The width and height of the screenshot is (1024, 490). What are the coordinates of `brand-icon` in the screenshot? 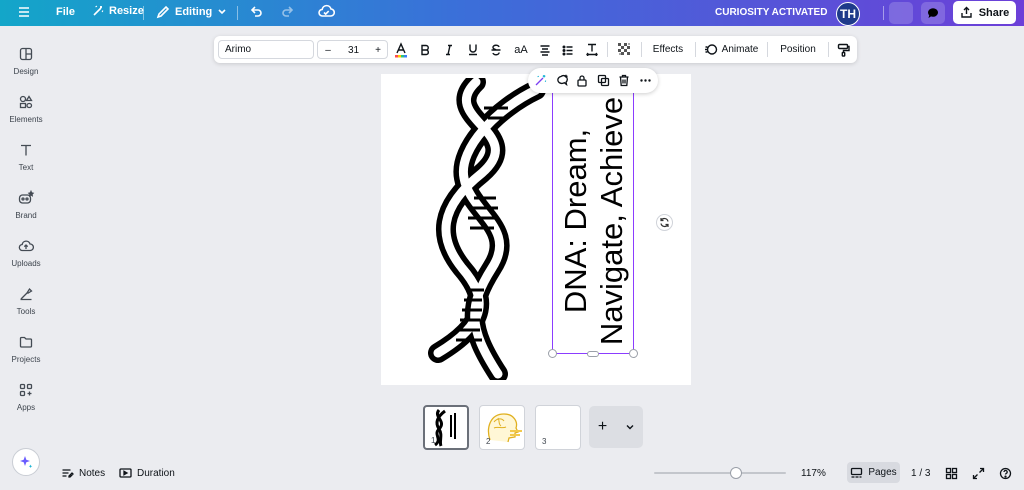 It's located at (26, 197).